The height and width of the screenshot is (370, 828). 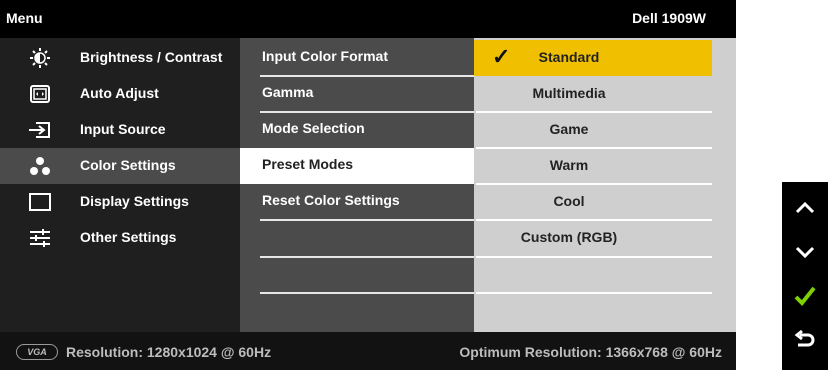 What do you see at coordinates (40, 130) in the screenshot?
I see `input-source-icon` at bounding box center [40, 130].